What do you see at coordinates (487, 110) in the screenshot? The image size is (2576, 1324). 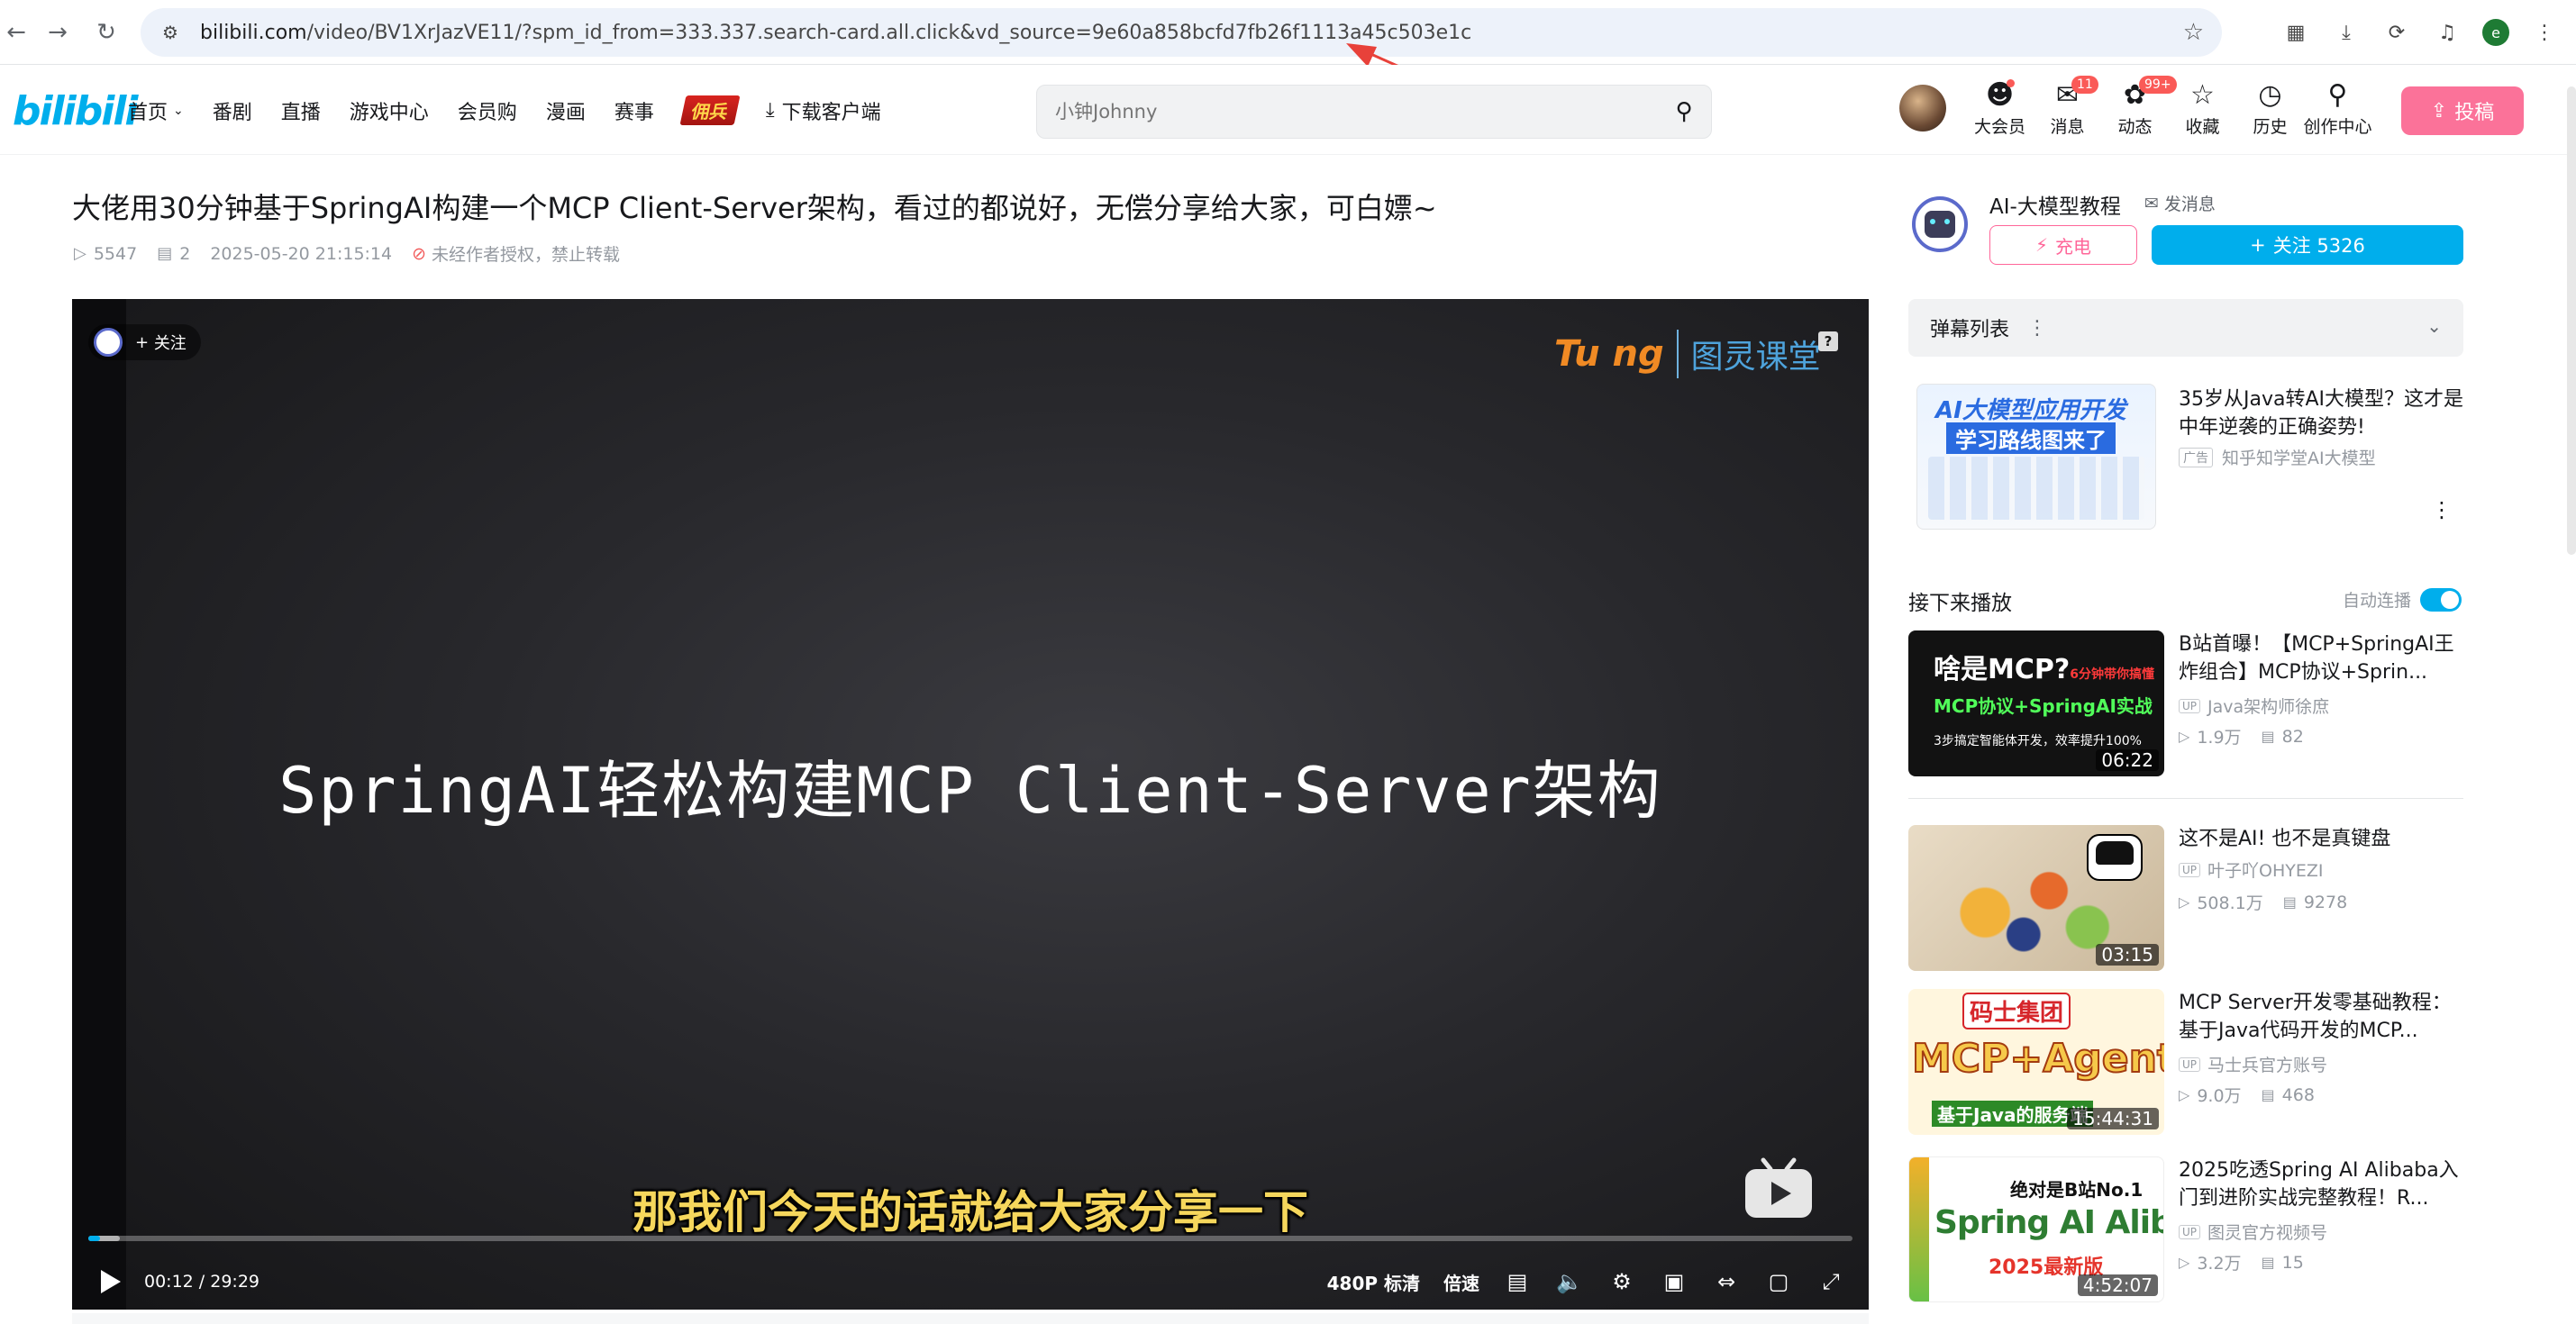 I see `nav-mall: 会员购` at bounding box center [487, 110].